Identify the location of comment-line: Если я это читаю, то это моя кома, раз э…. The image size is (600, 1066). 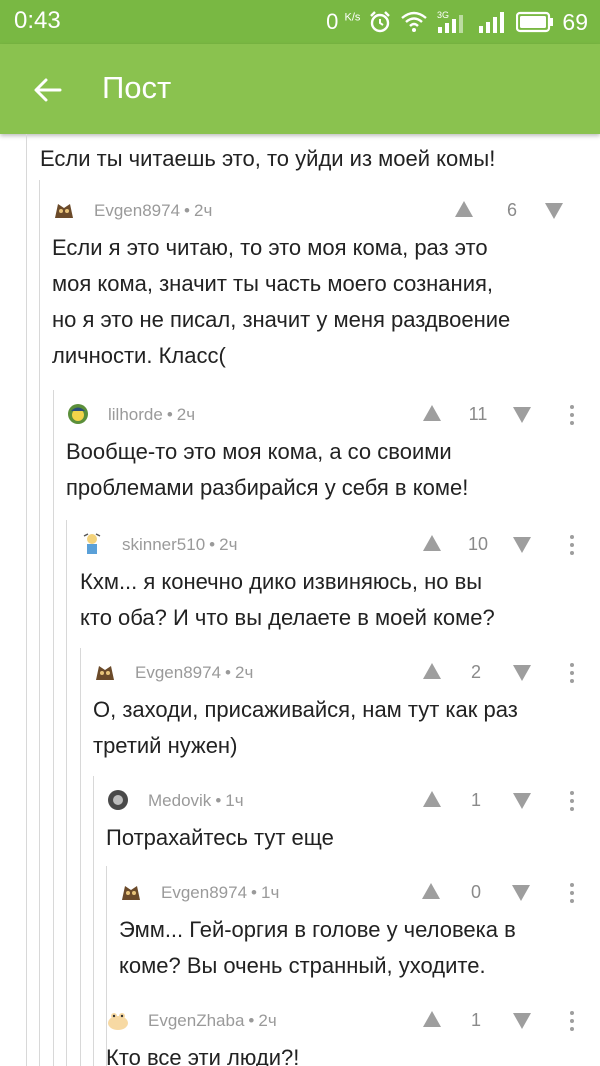
(270, 247).